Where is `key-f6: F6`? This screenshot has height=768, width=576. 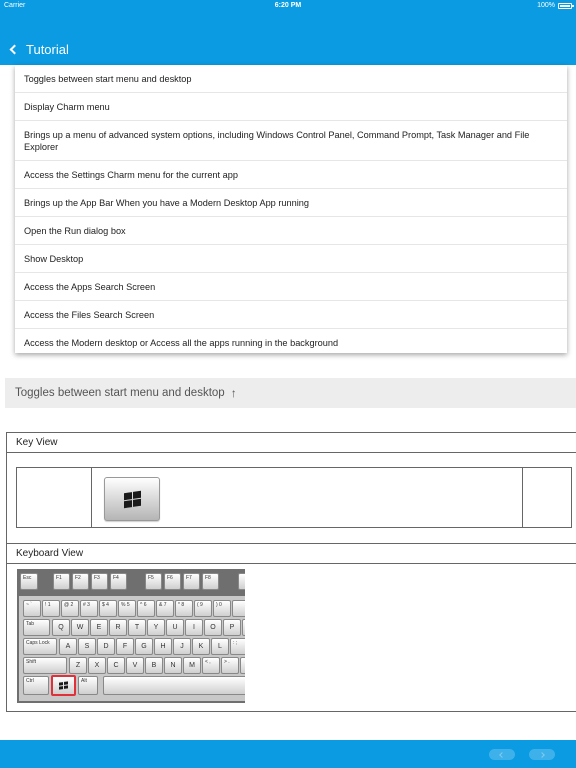 key-f6: F6 is located at coordinates (172, 581).